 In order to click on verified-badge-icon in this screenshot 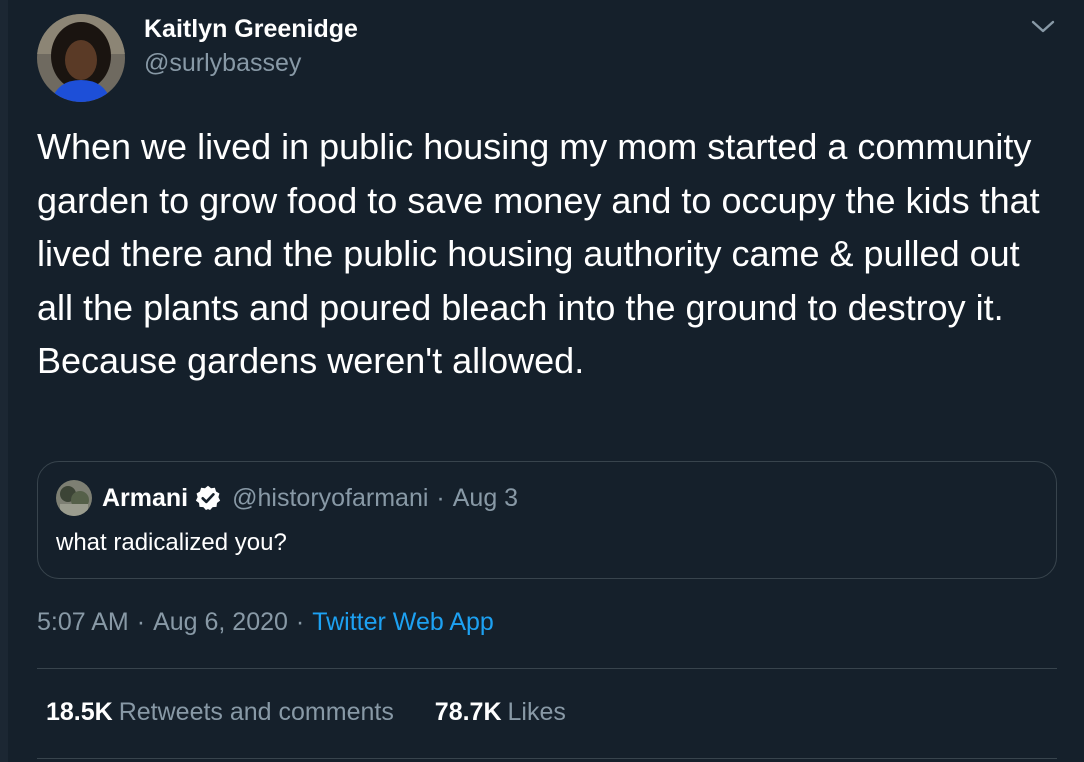, I will do `click(208, 498)`.